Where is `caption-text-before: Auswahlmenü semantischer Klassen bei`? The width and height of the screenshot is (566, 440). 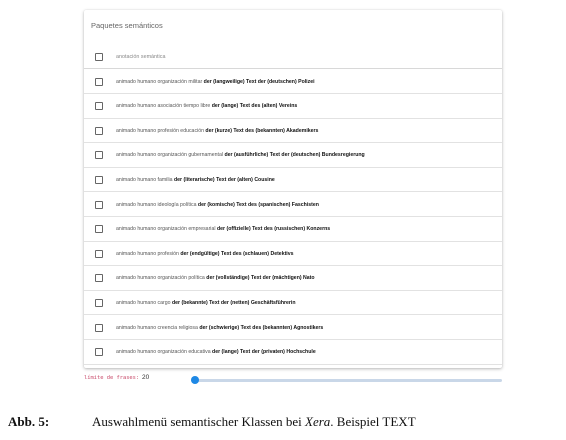 caption-text-before: Auswahlmenü semantischer Klassen bei is located at coordinates (199, 421).